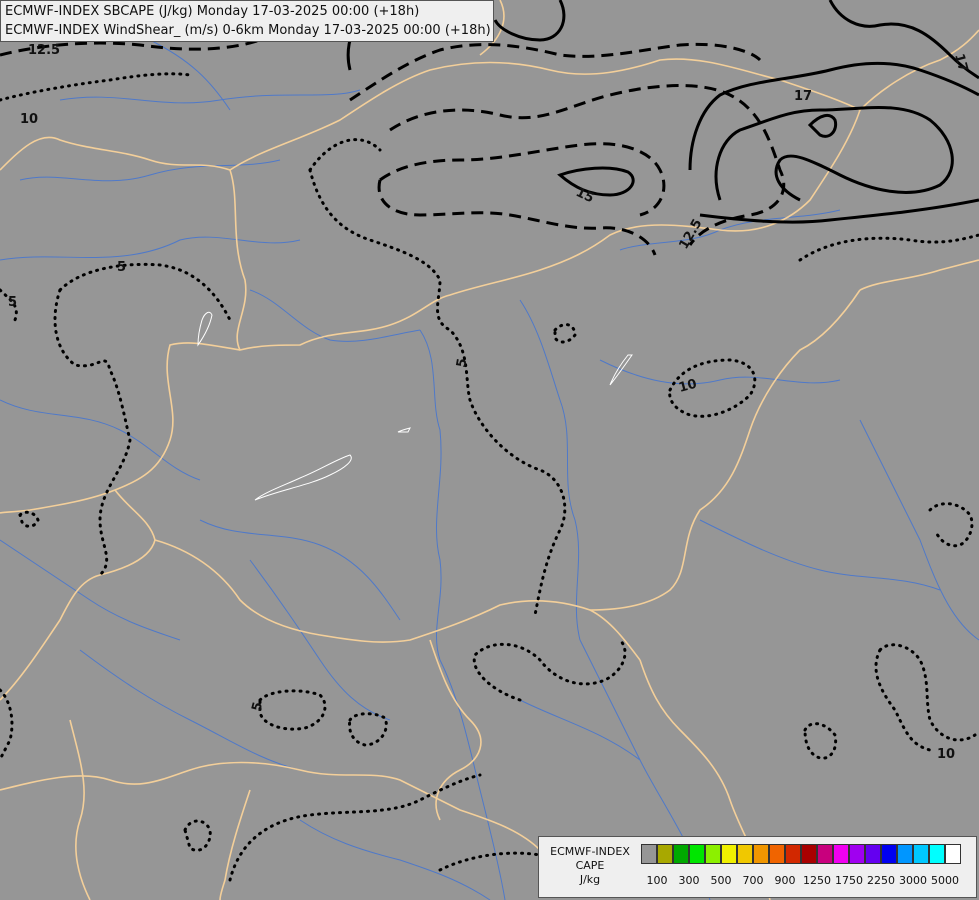 The height and width of the screenshot is (900, 979). What do you see at coordinates (803, 96) in the screenshot?
I see `contour-label: 17` at bounding box center [803, 96].